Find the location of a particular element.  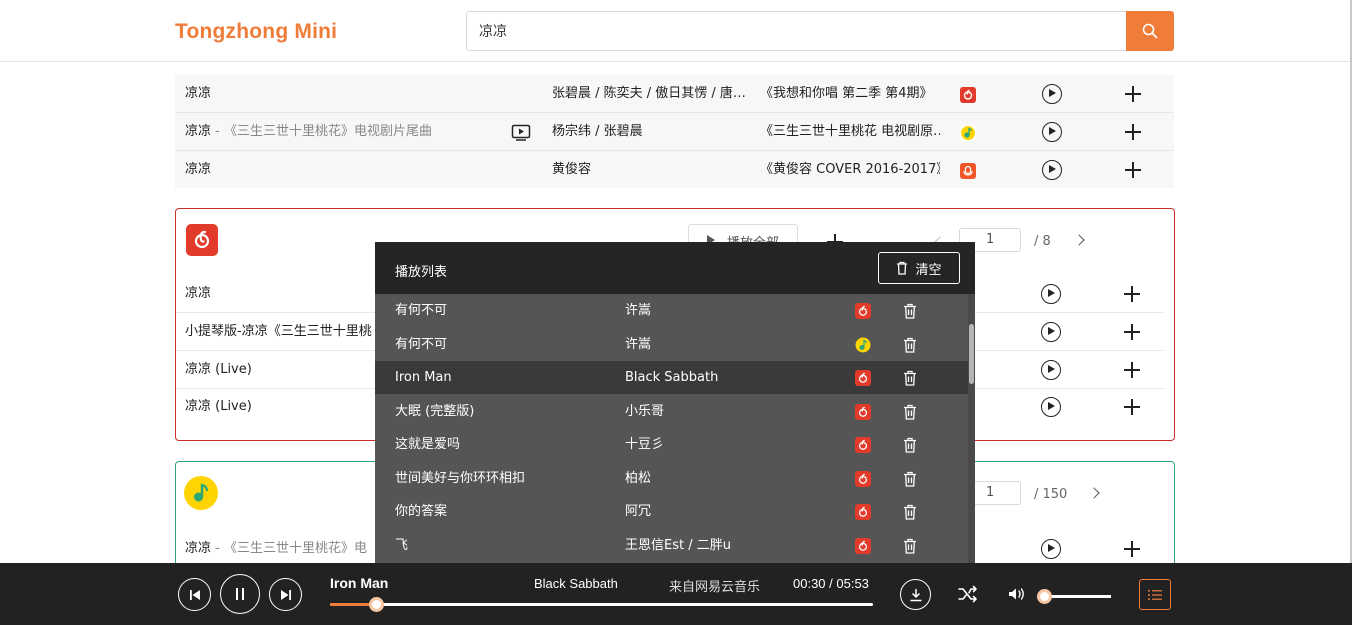

playlist-item-artist: 十豆彡 is located at coordinates (645, 444).